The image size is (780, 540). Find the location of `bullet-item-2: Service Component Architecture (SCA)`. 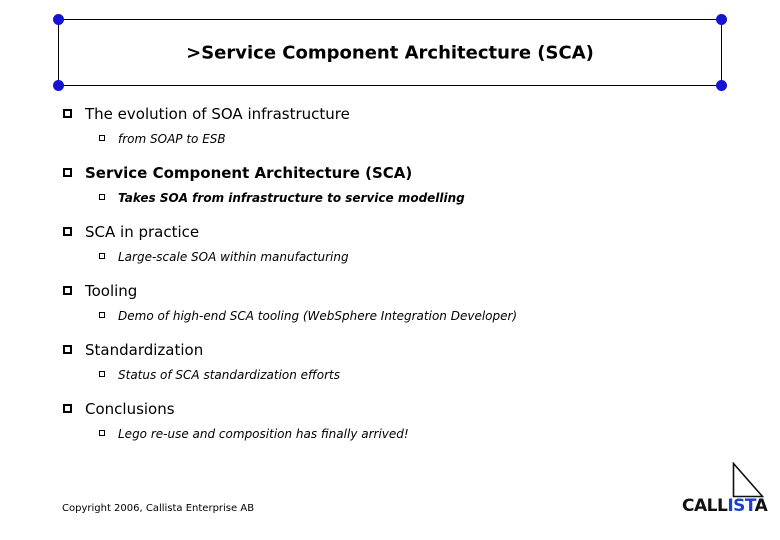

bullet-item-2: Service Component Architecture (SCA) is located at coordinates (390, 175).